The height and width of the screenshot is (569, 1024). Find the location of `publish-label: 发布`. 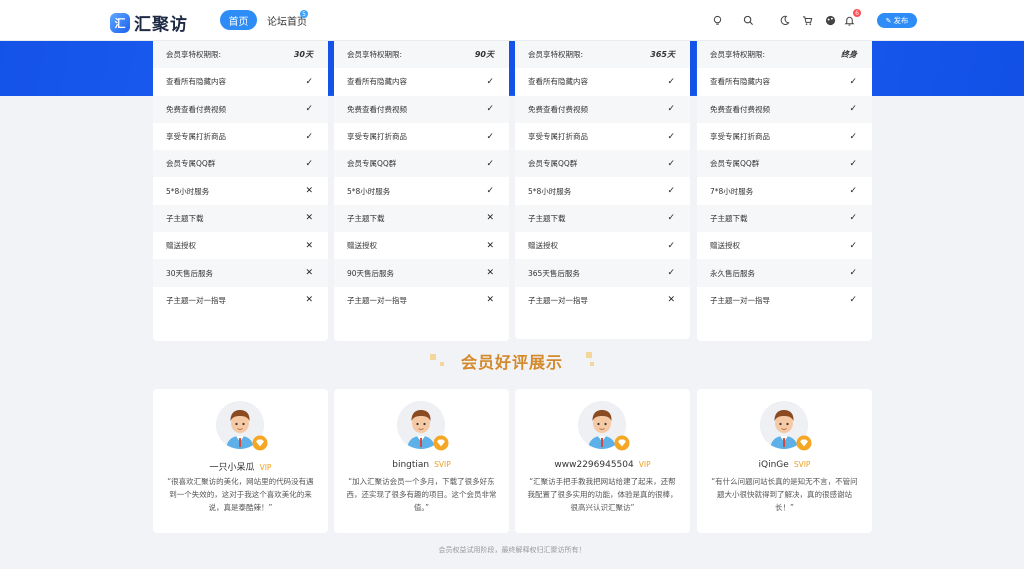

publish-label: 发布 is located at coordinates (901, 20).